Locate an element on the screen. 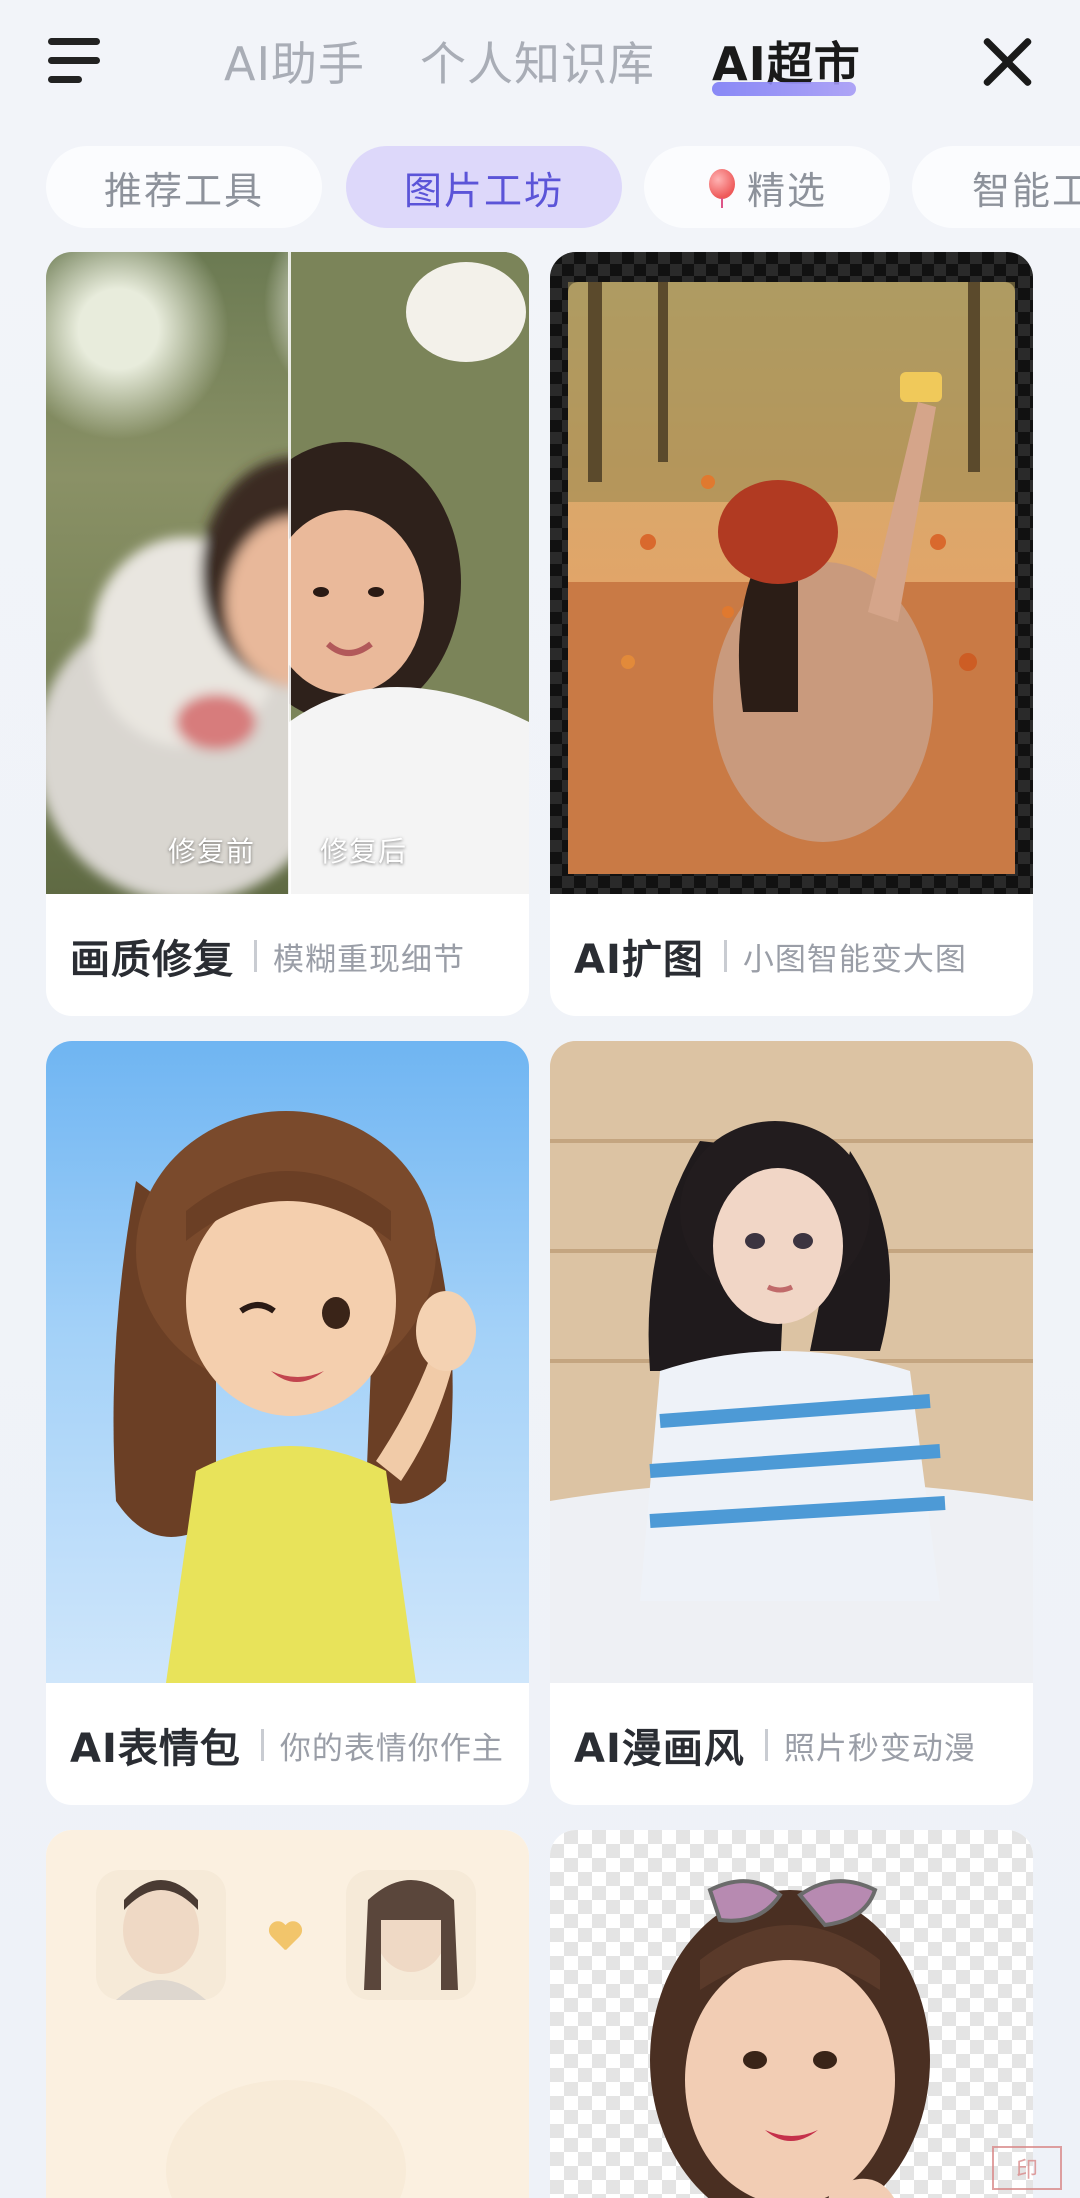 The image size is (1080, 2198). card-subtitle: 小图智能变大图 is located at coordinates (854, 959).